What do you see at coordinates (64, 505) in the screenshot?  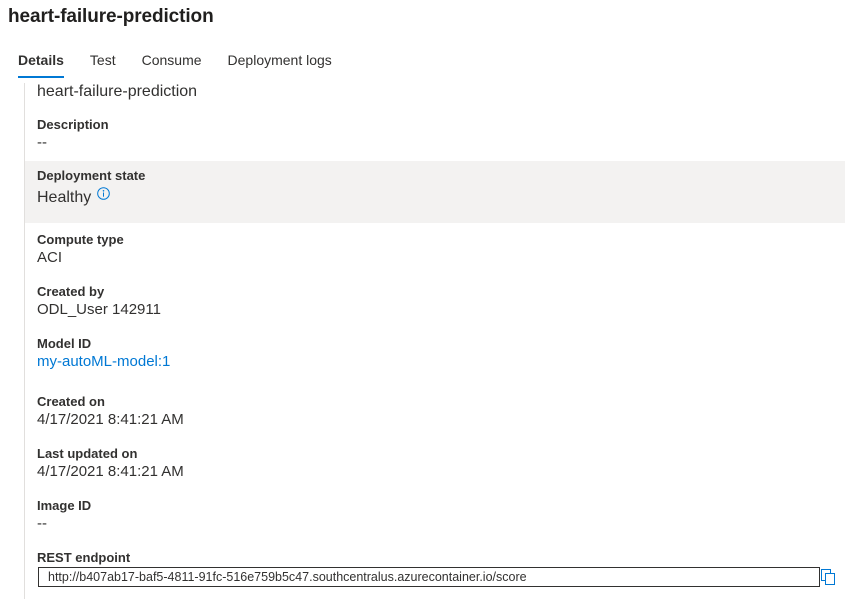 I see `image-id-label: Image ID` at bounding box center [64, 505].